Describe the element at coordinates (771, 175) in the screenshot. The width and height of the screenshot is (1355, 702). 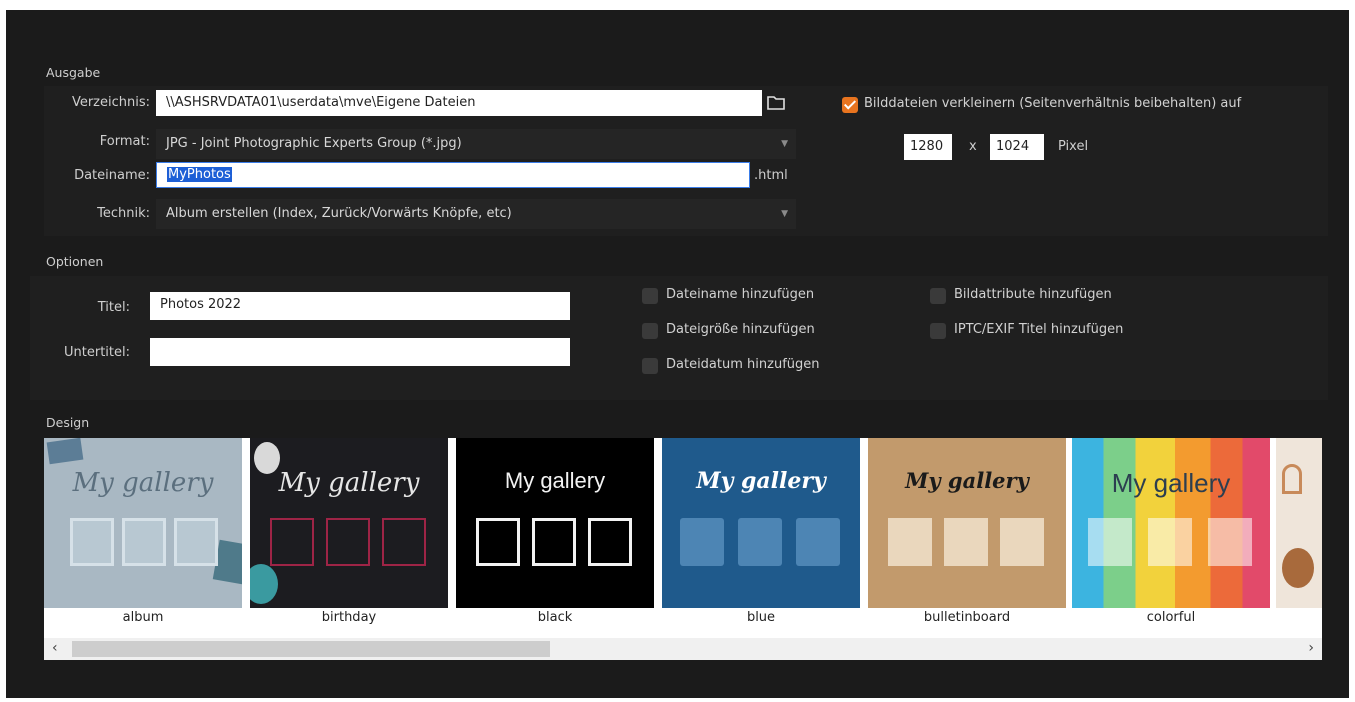
I see `filename-extension: .html` at that location.